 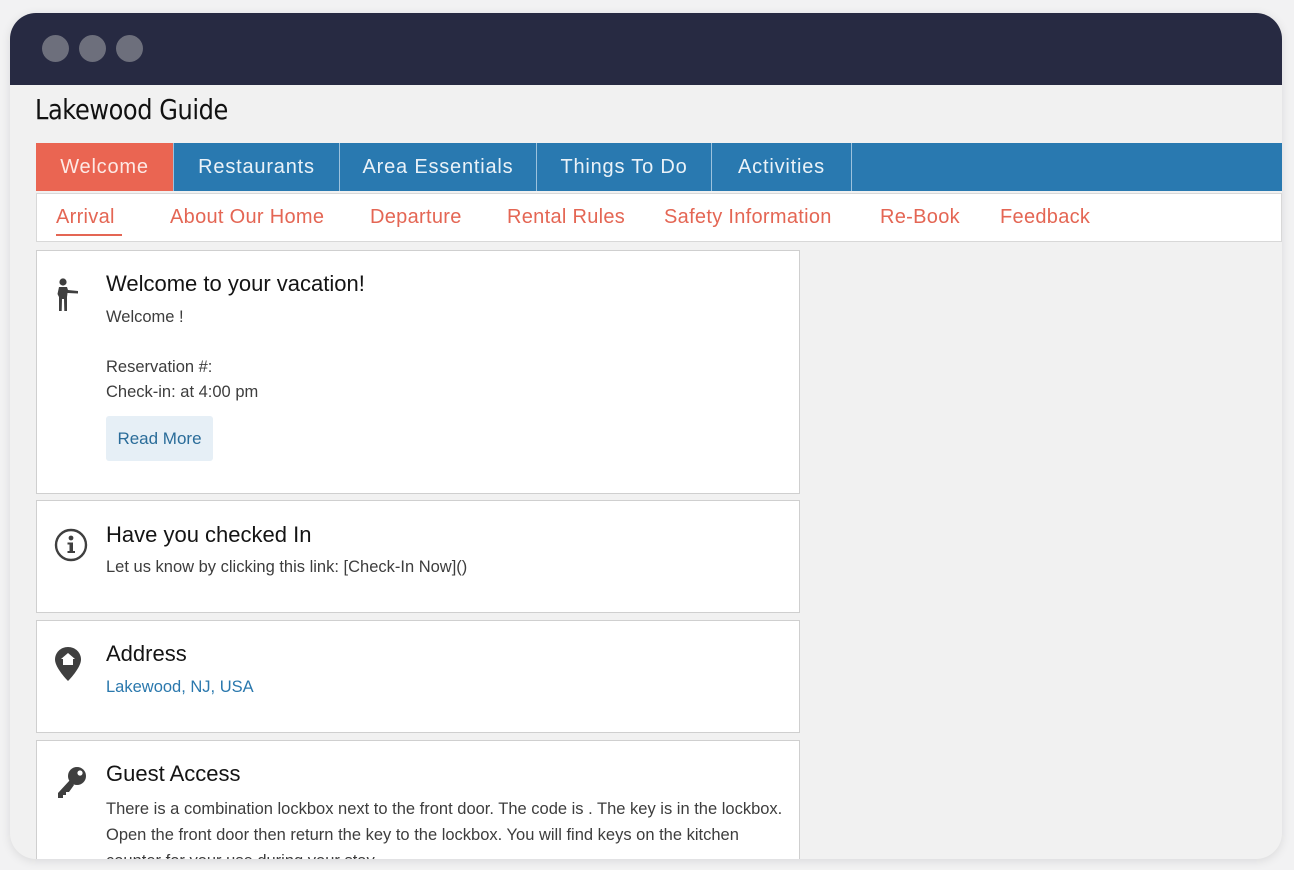 What do you see at coordinates (782, 167) in the screenshot?
I see `tab-activities: Activities` at bounding box center [782, 167].